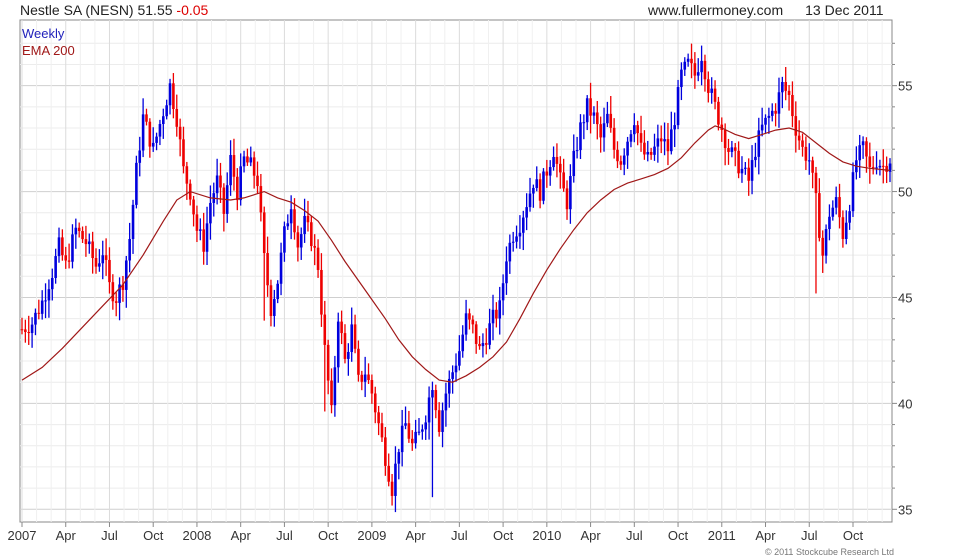 This screenshot has height=560, width=980. I want to click on copyright-footer: © 2011 Stockcube Research Ltd, so click(829, 552).